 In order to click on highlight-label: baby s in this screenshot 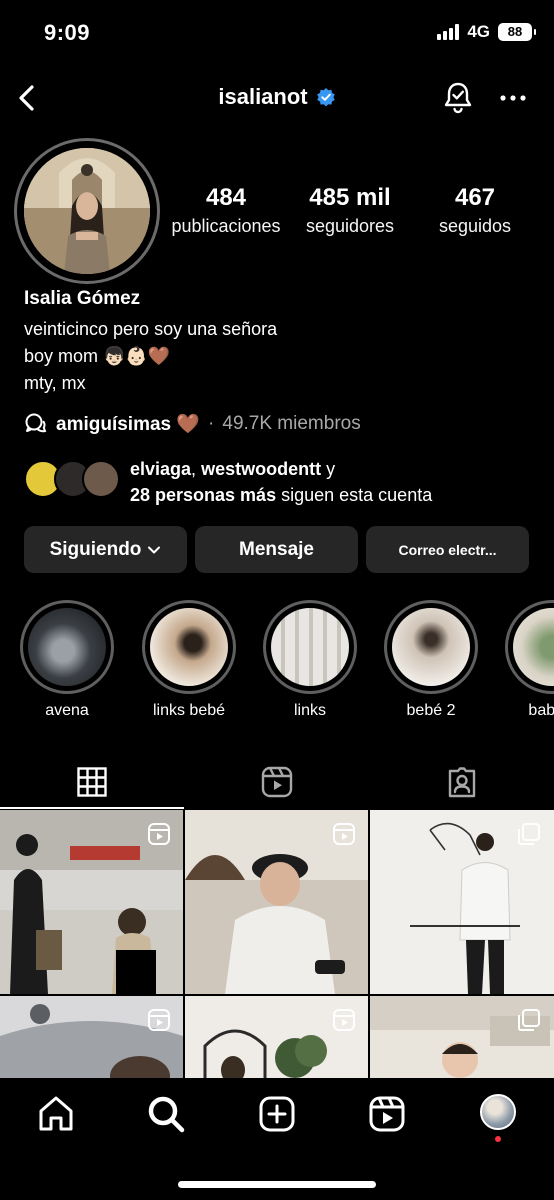, I will do `click(541, 710)`.